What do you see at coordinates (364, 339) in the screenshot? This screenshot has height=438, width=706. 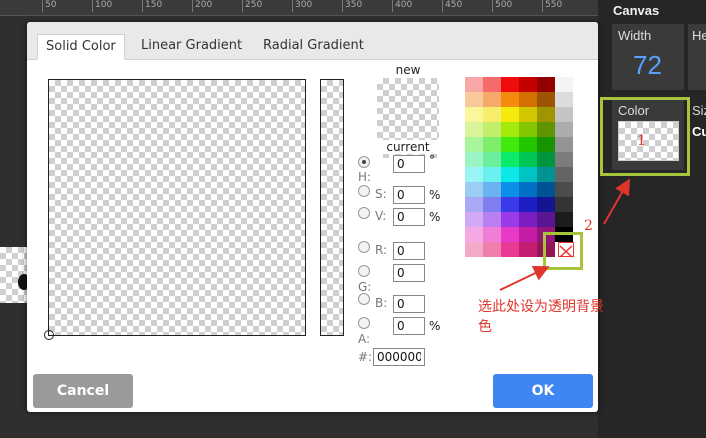 I see `a-label: A:` at bounding box center [364, 339].